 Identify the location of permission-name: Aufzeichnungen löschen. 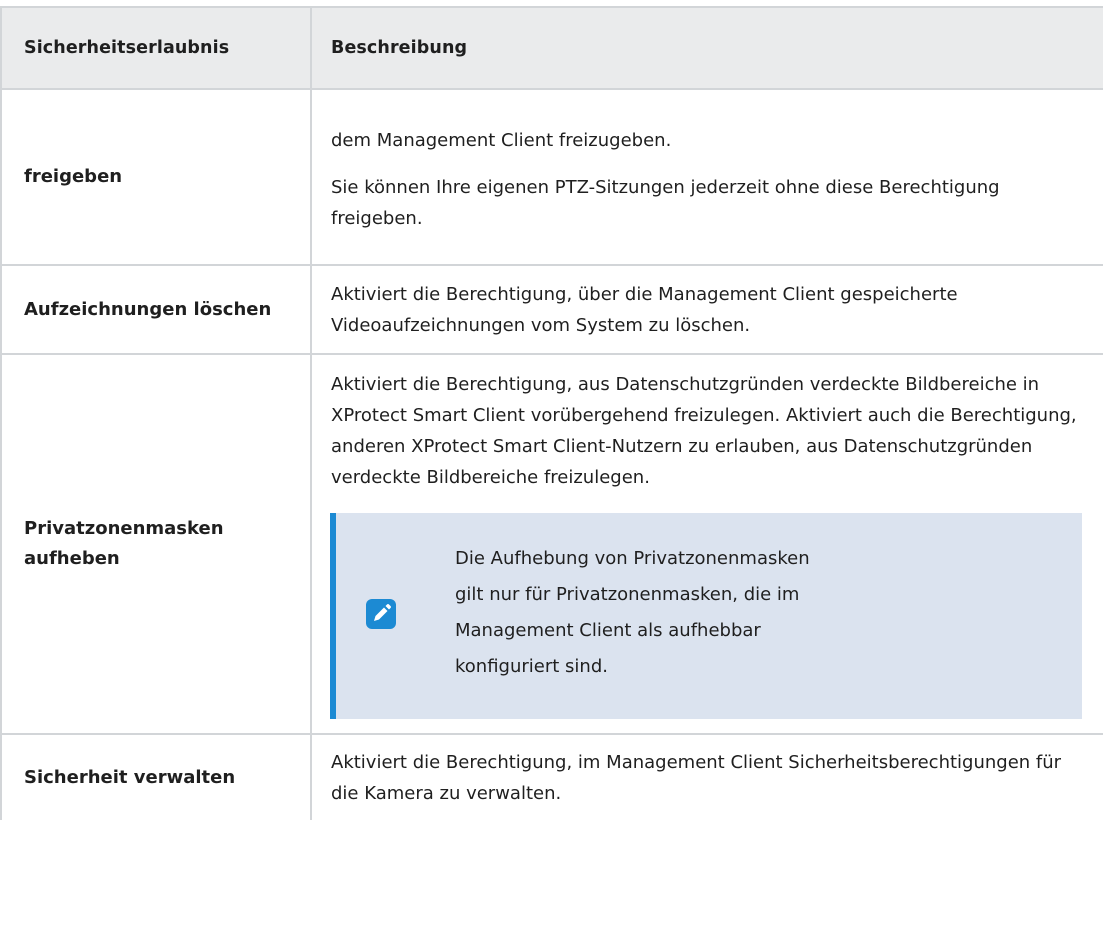
(156, 309).